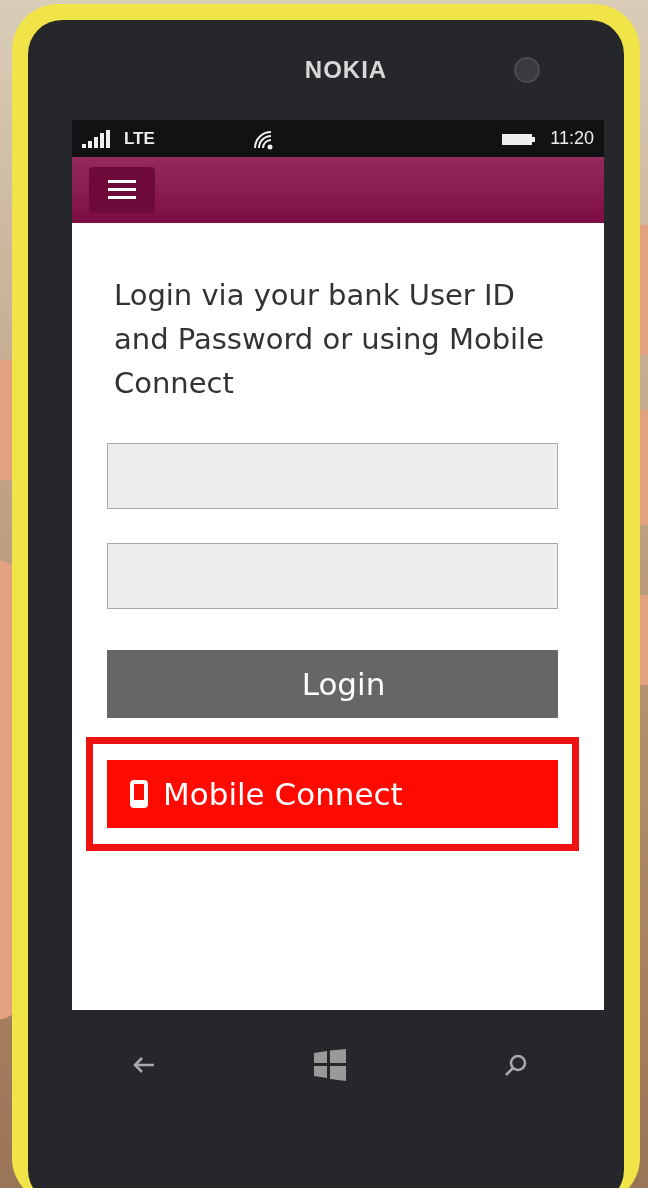 This screenshot has height=1188, width=648. I want to click on password-field, so click(332, 576).